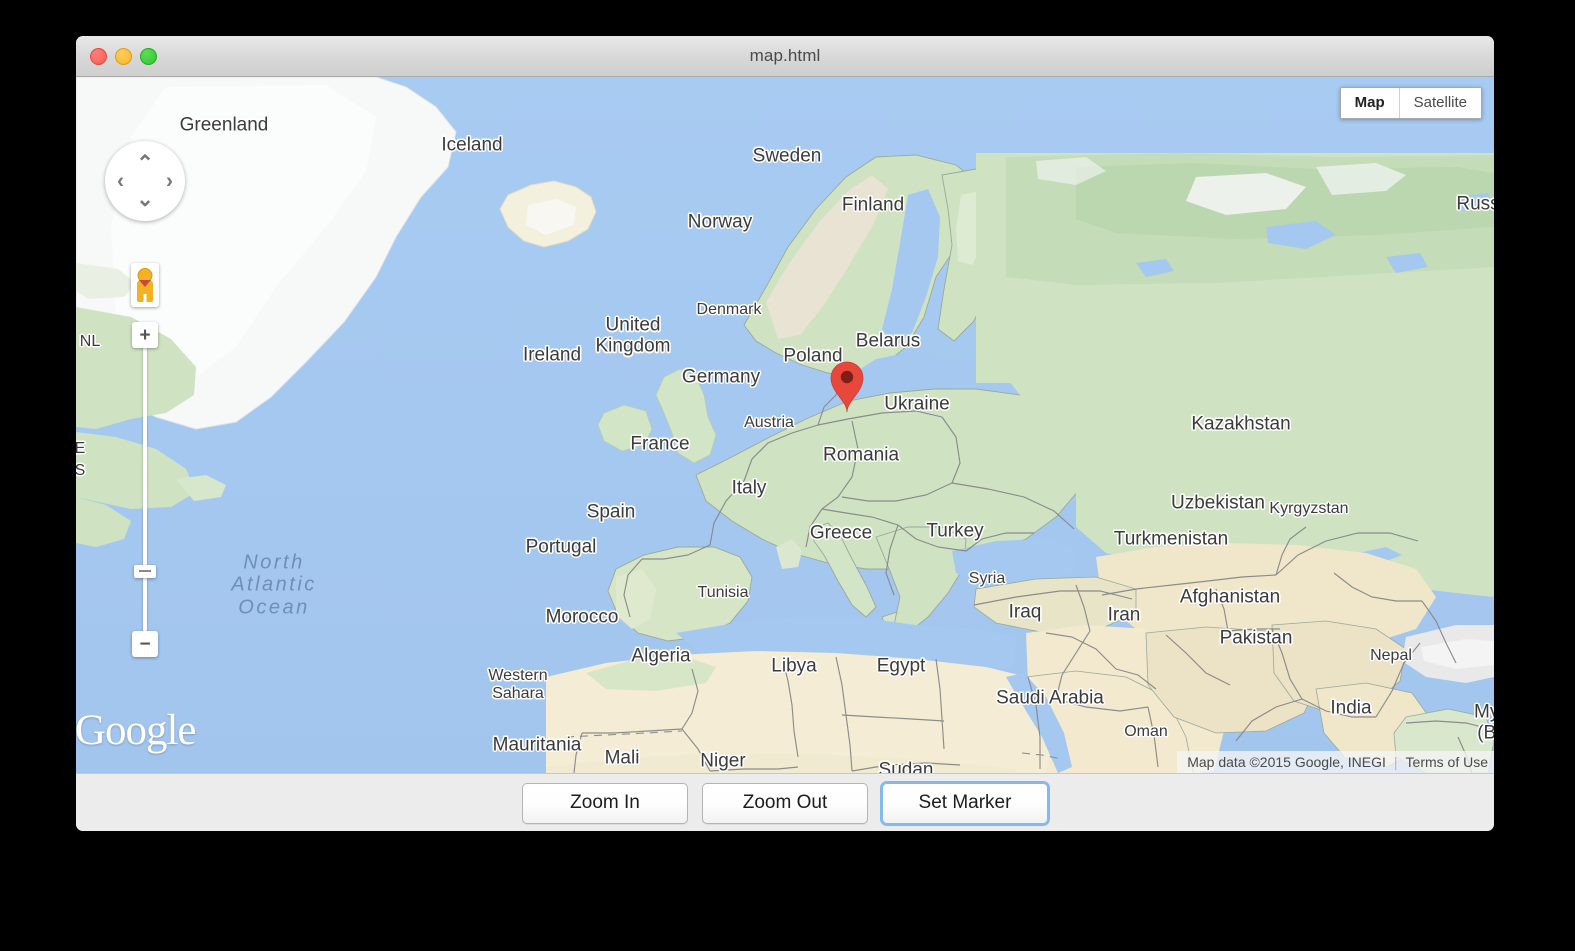  I want to click on bottom-toolbar: Zoom In Zoom Out Set Marker, so click(785, 802).